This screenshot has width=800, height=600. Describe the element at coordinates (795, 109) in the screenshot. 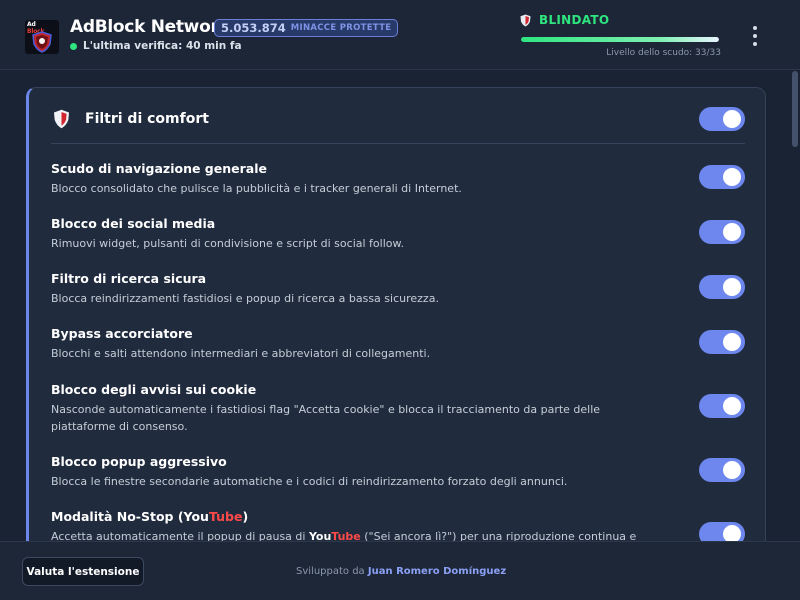

I see `scrollbar-thumb` at that location.